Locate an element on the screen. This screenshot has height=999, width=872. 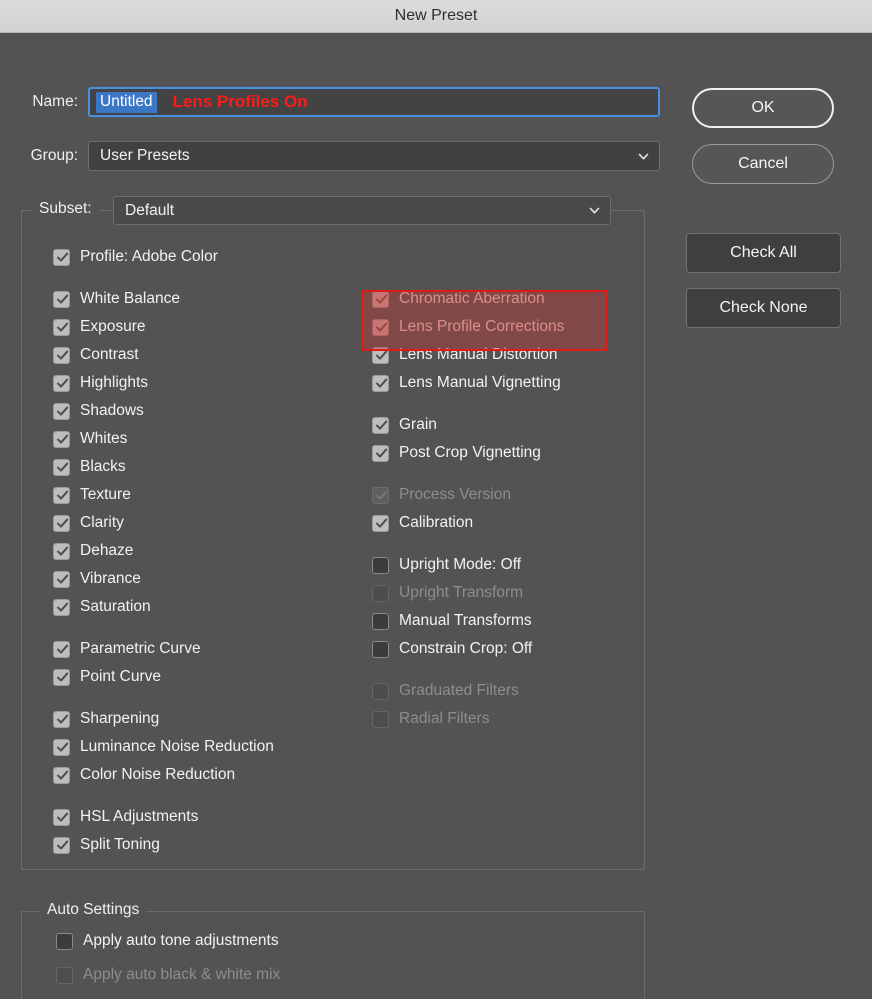
checkbox-row: Whites is located at coordinates (198, 439).